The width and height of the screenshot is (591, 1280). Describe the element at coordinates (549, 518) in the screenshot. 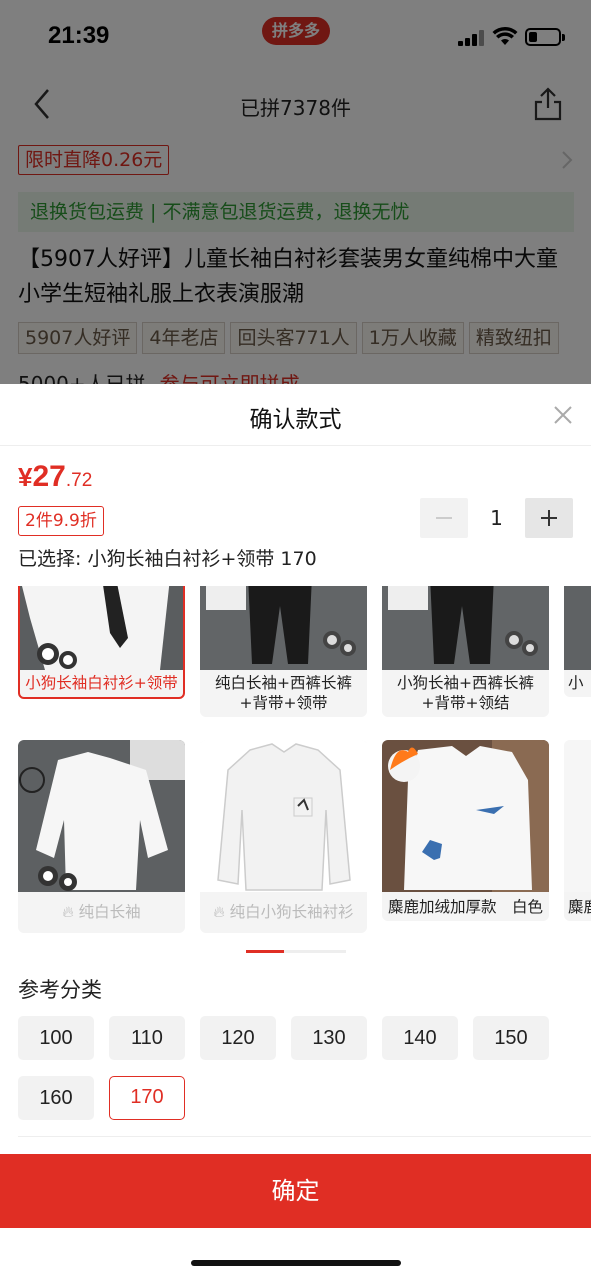

I see `increase-button` at that location.